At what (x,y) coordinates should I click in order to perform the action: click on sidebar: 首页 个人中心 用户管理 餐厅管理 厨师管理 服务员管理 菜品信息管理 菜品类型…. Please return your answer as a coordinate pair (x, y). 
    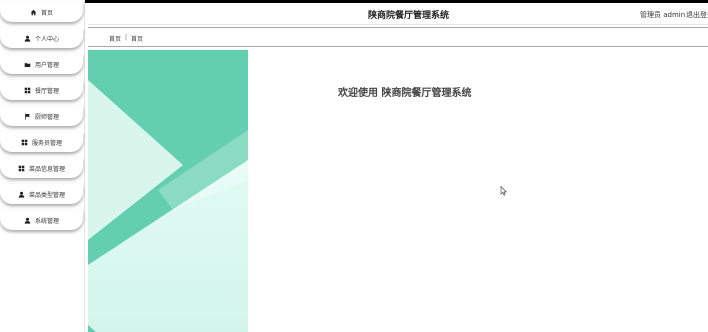
    Looking at the image, I should click on (42, 166).